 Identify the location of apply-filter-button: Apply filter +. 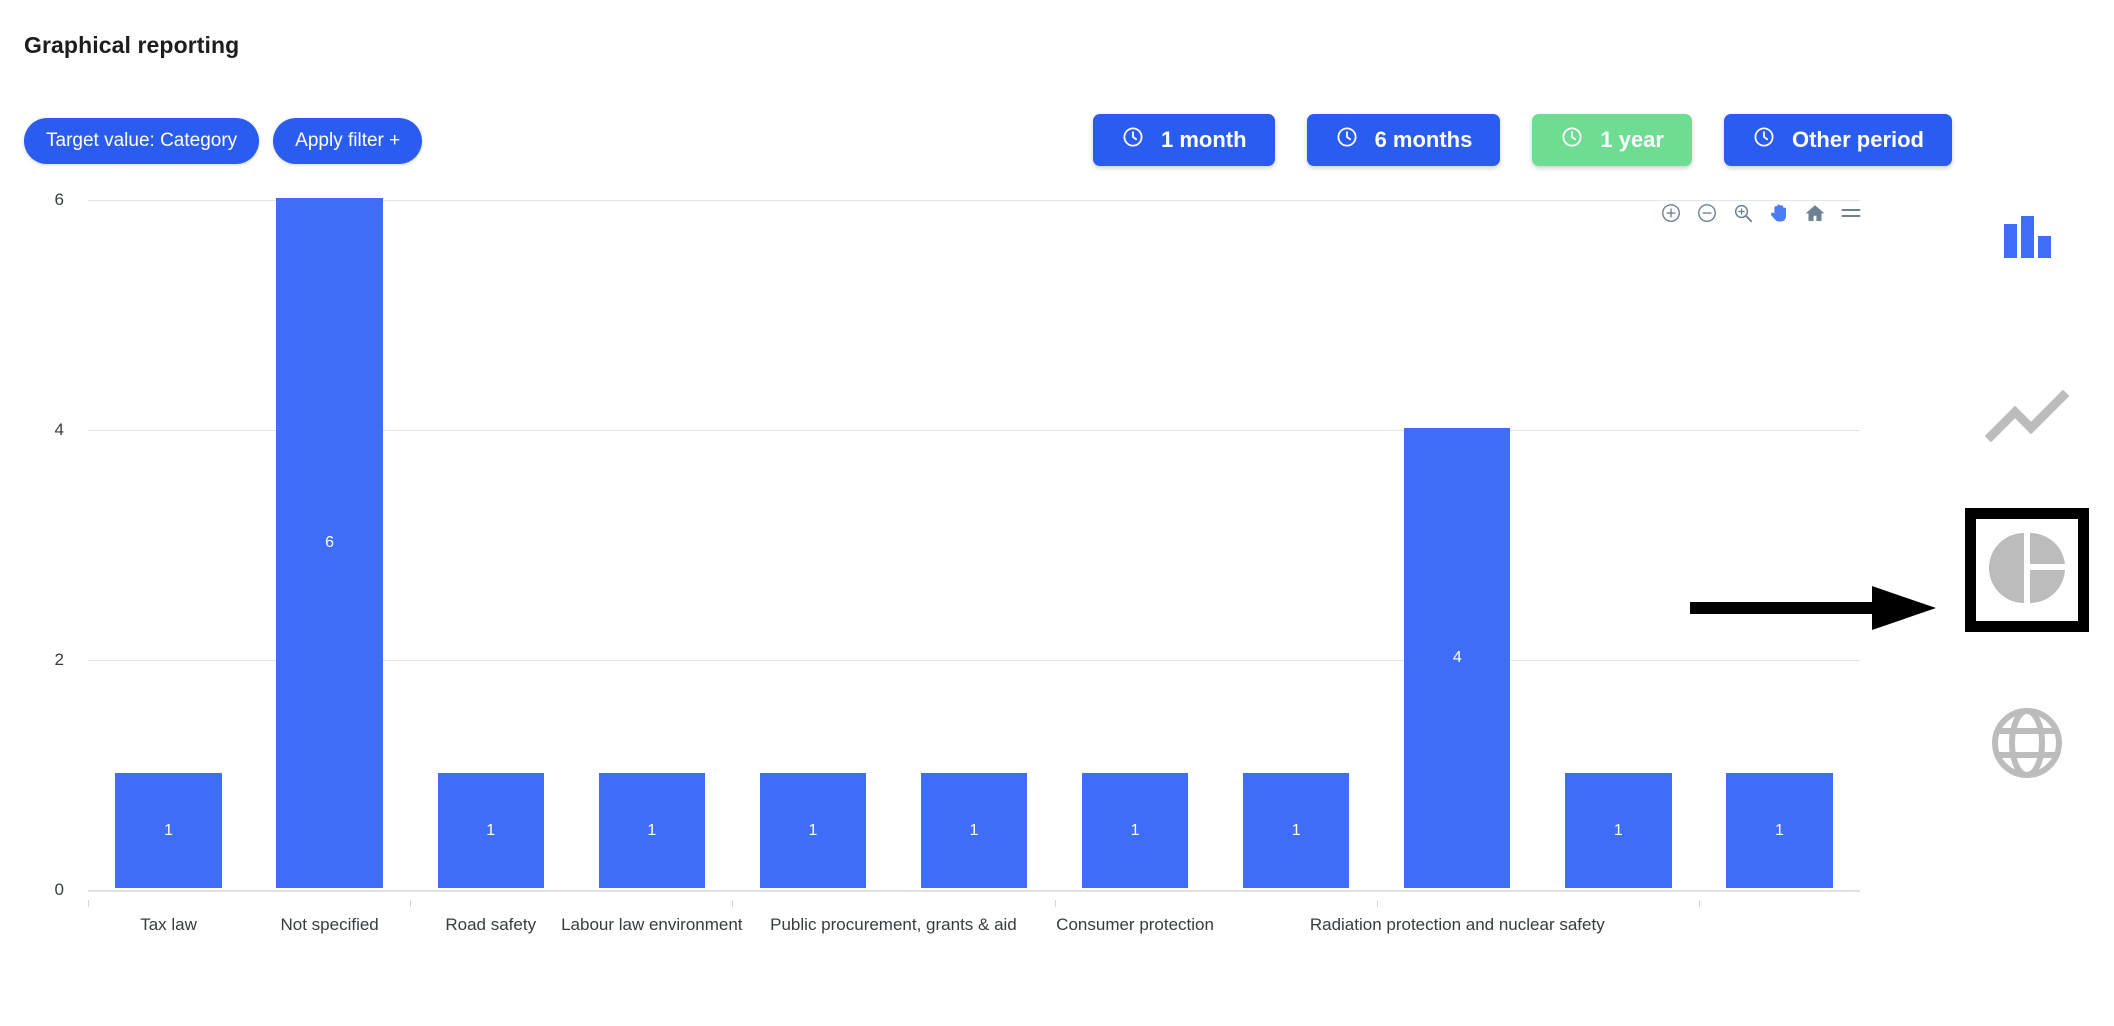
(348, 141).